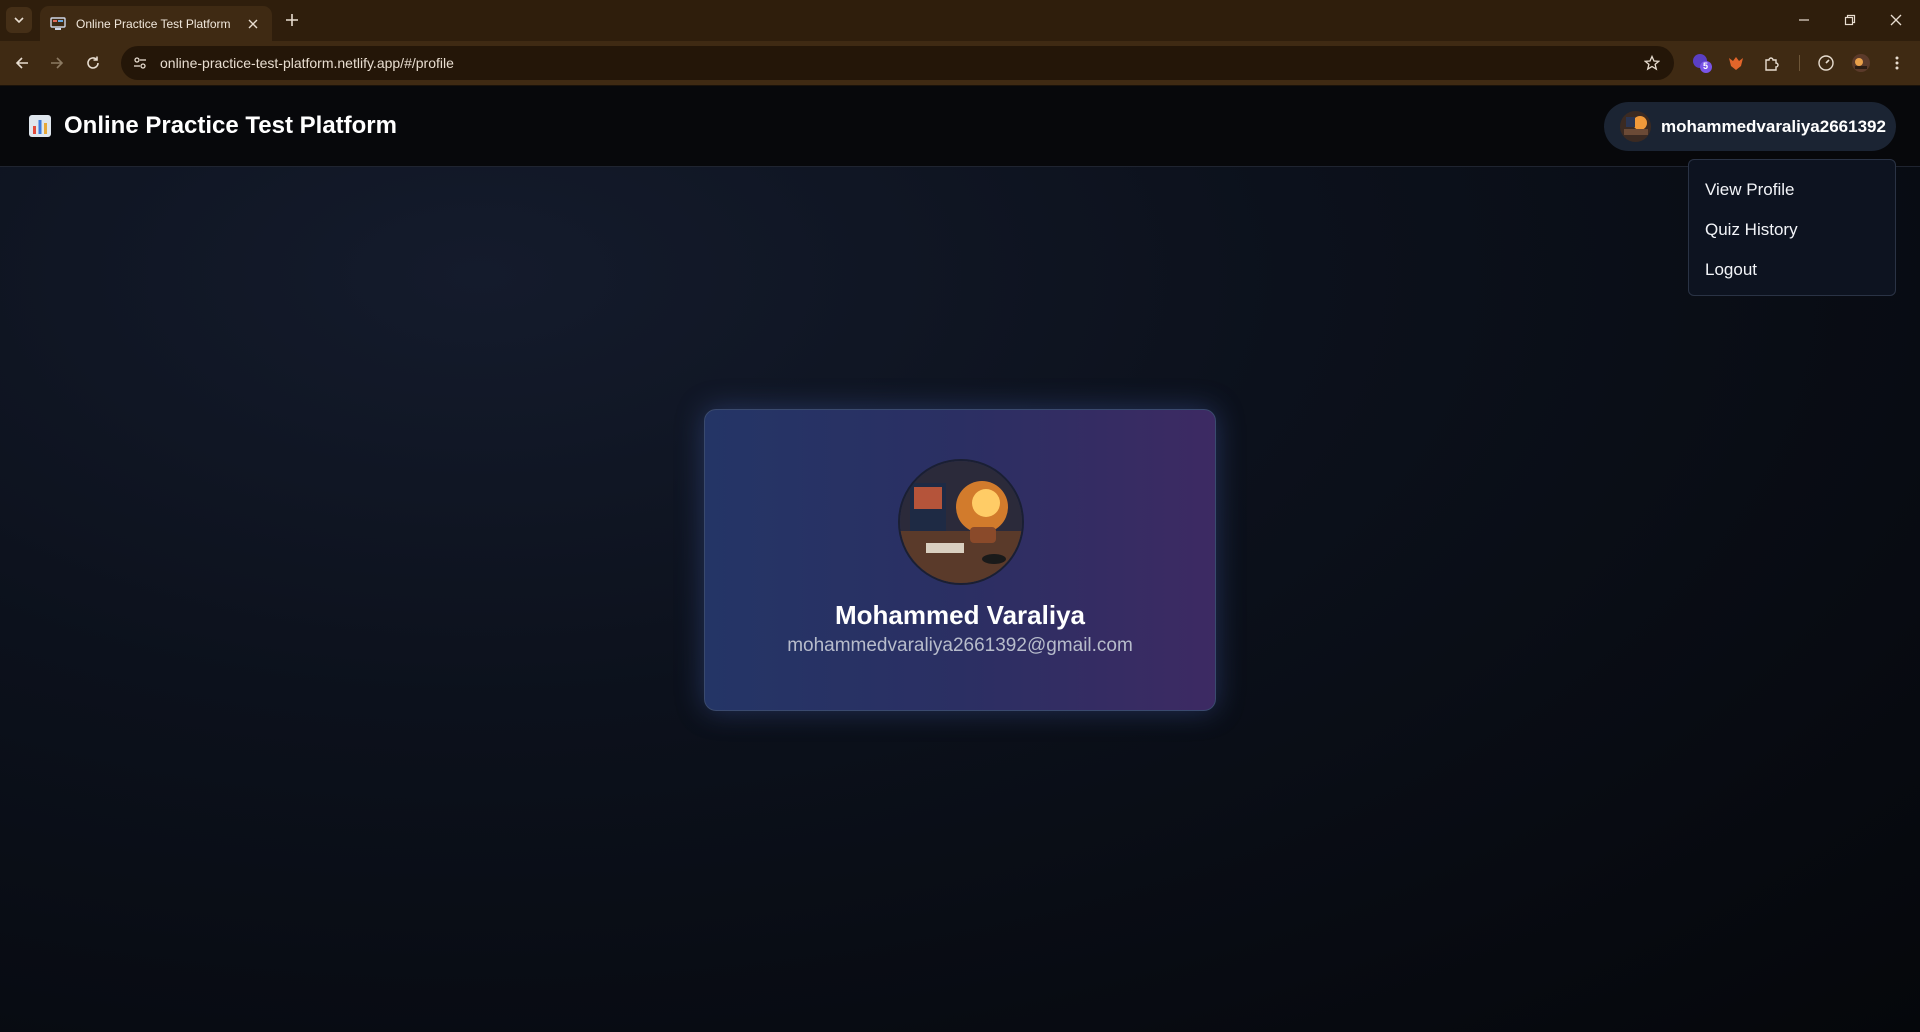  I want to click on minimize-icon, so click(1804, 20).